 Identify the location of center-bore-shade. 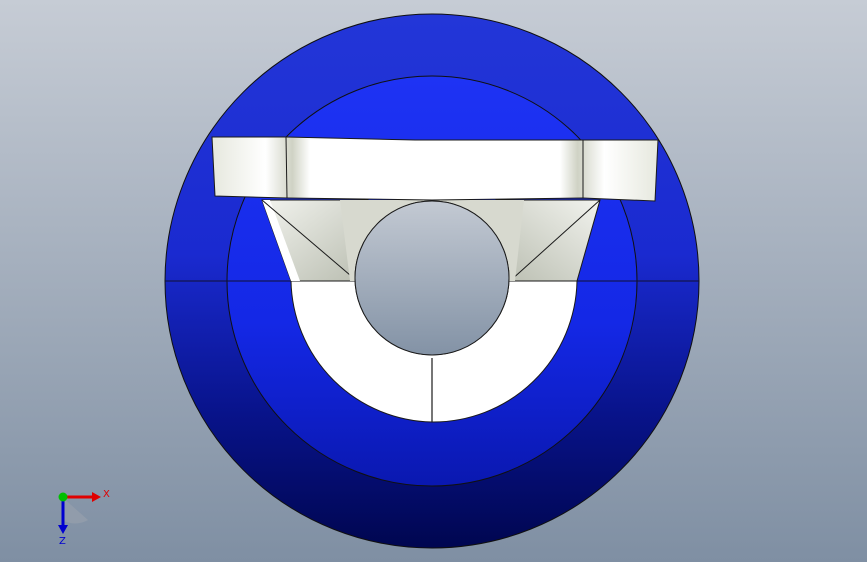
(432, 278).